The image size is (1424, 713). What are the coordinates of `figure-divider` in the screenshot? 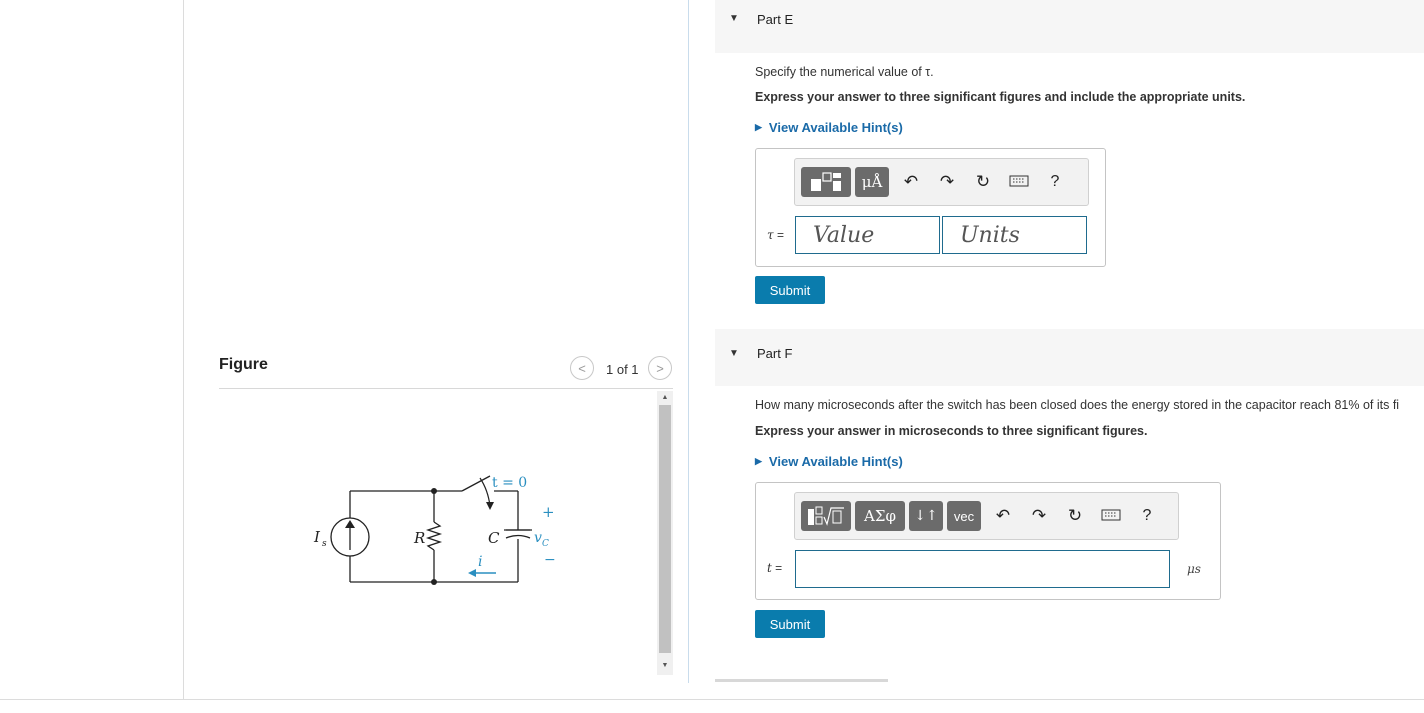 It's located at (446, 388).